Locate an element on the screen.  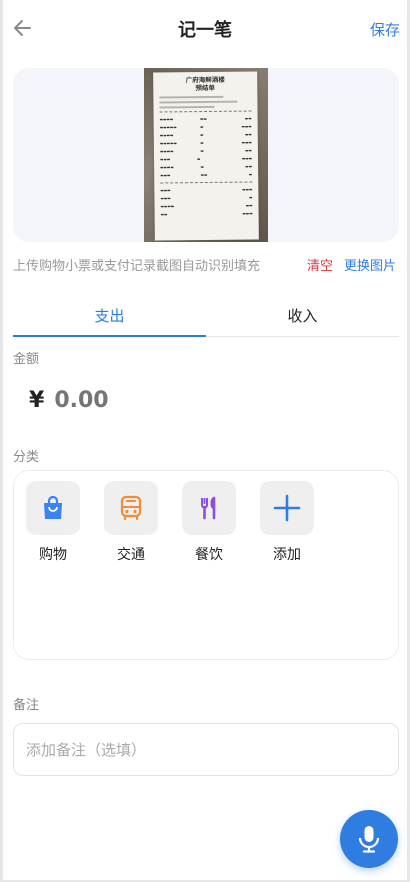
page-title: 记一笔 is located at coordinates (205, 30).